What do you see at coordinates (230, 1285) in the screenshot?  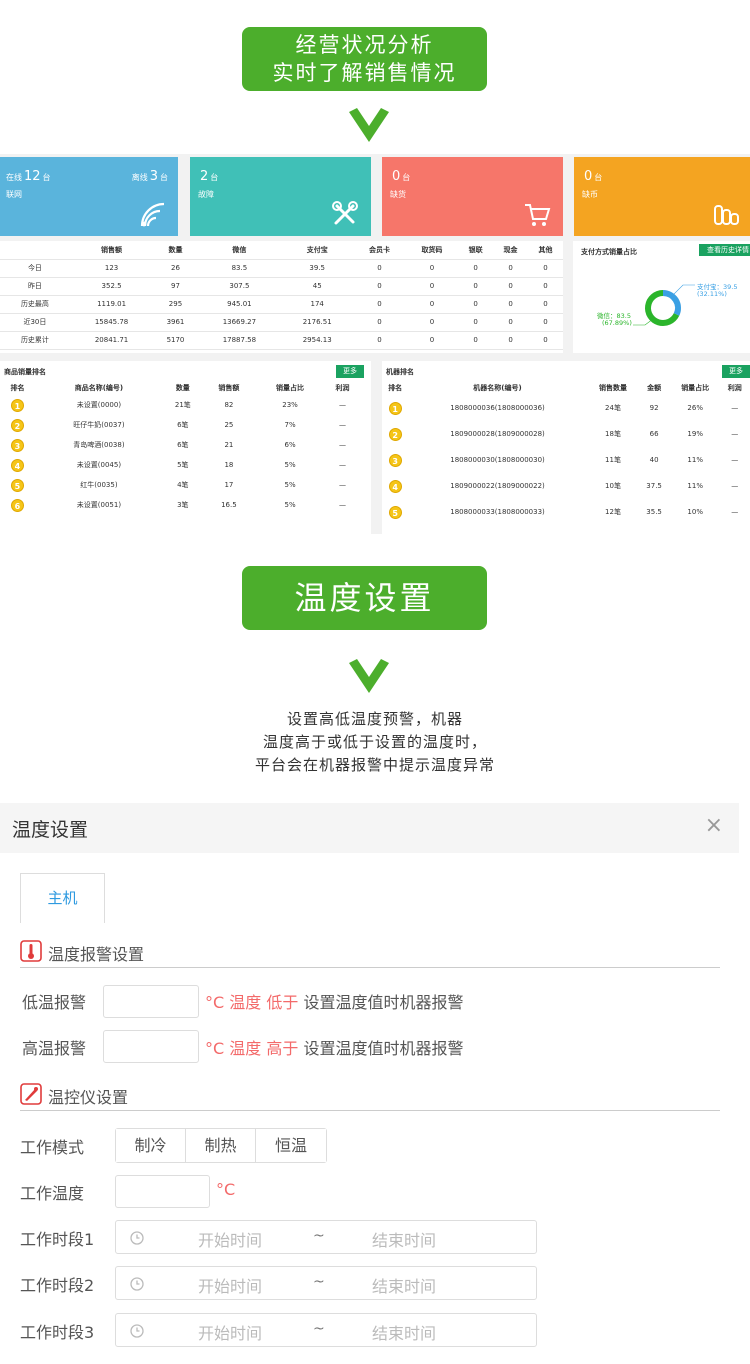 I see `period2-start: 开始时间` at bounding box center [230, 1285].